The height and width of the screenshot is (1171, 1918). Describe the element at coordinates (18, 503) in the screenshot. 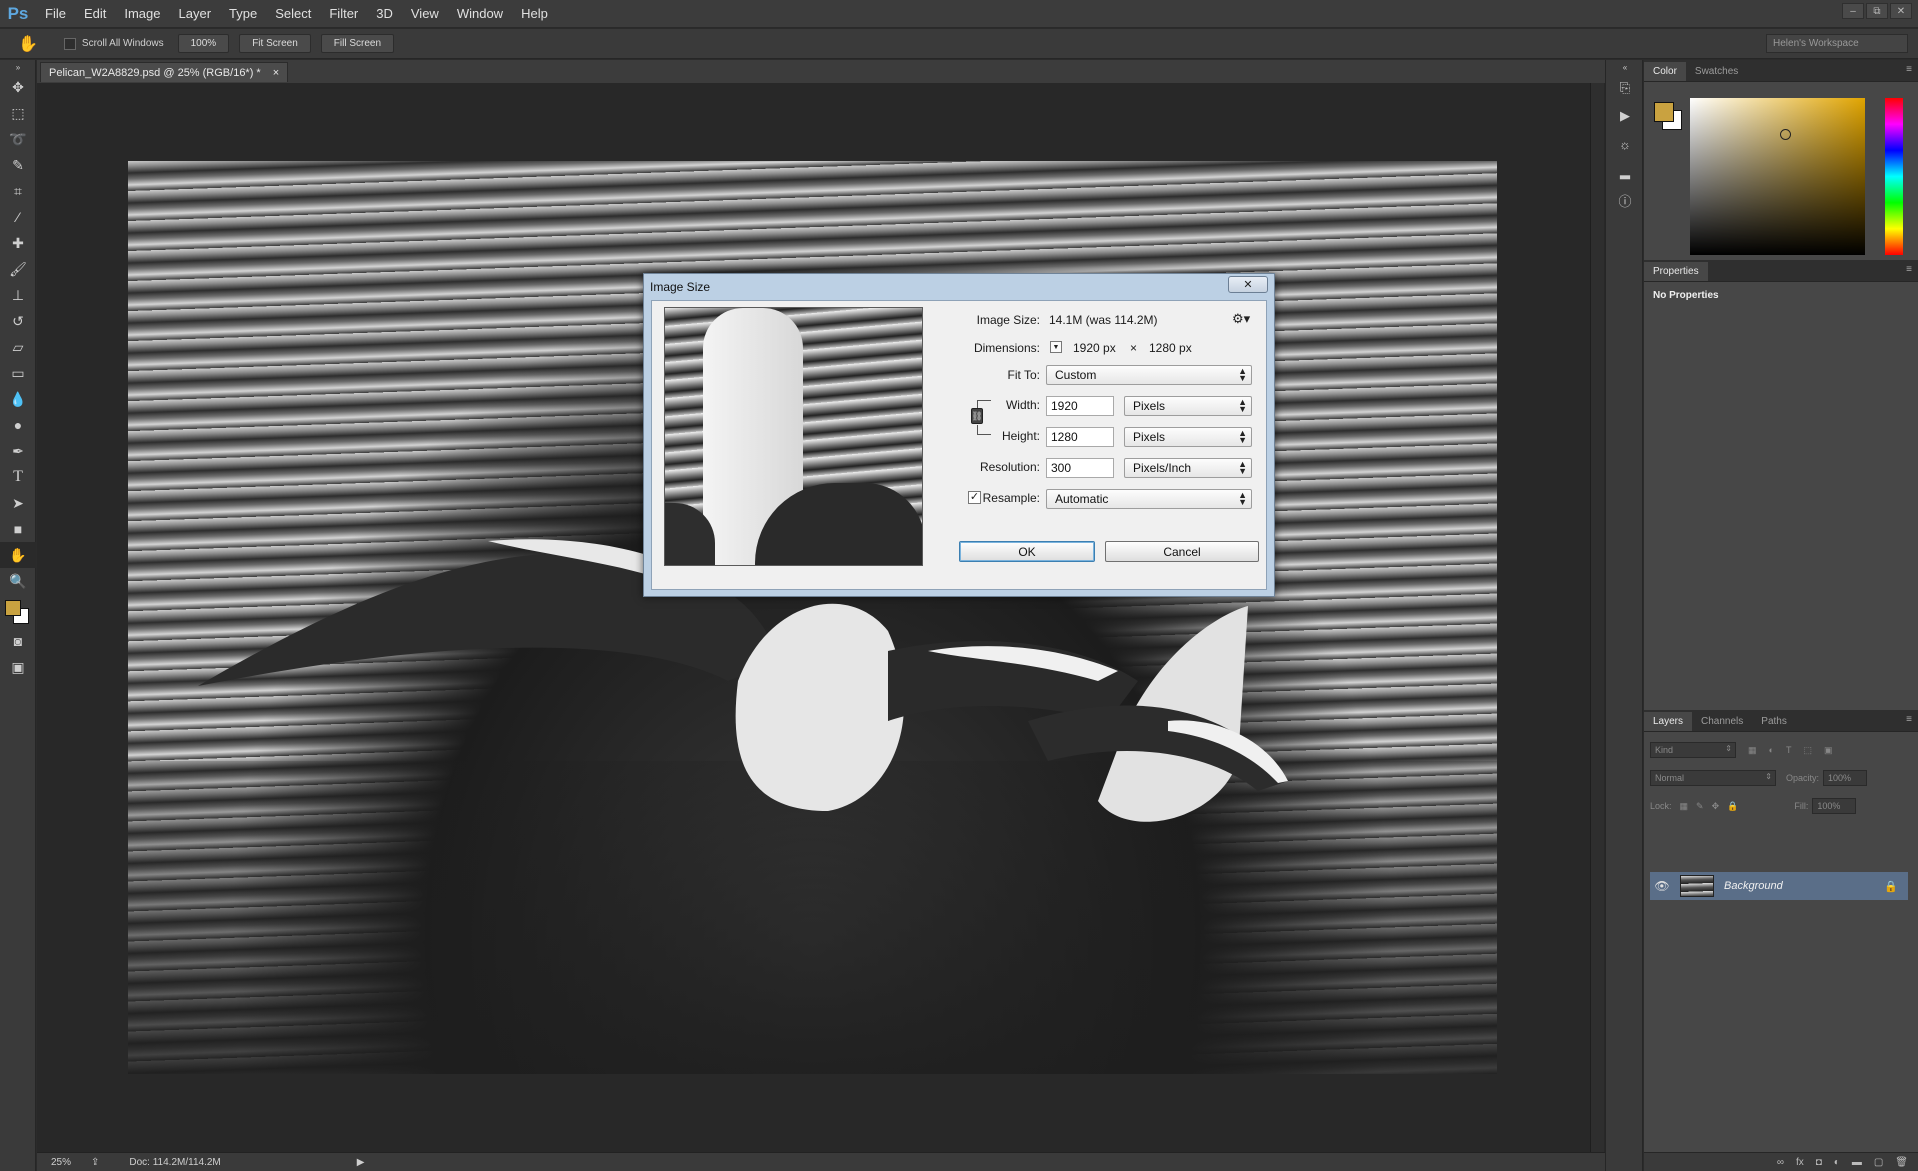

I see `path-selection-tool-icon: ➤` at that location.